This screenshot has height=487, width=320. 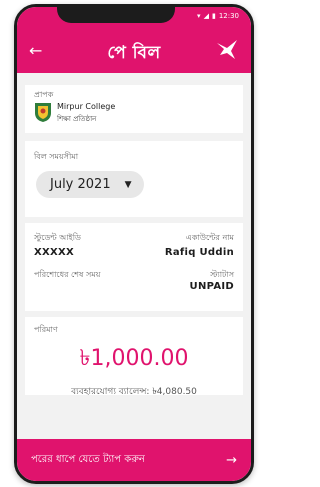 What do you see at coordinates (206, 16) in the screenshot?
I see `signal-icon: ◢` at bounding box center [206, 16].